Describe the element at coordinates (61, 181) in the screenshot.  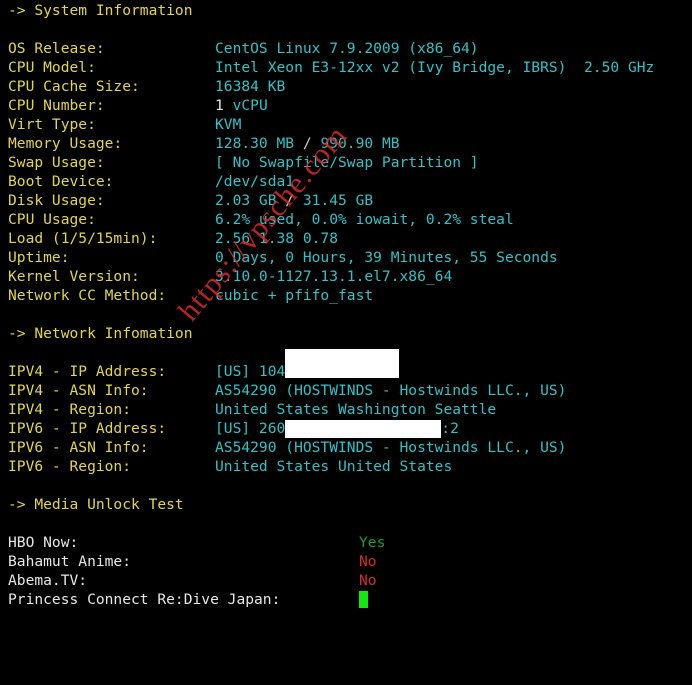
I see `boot-device-label: Boot Device:` at that location.